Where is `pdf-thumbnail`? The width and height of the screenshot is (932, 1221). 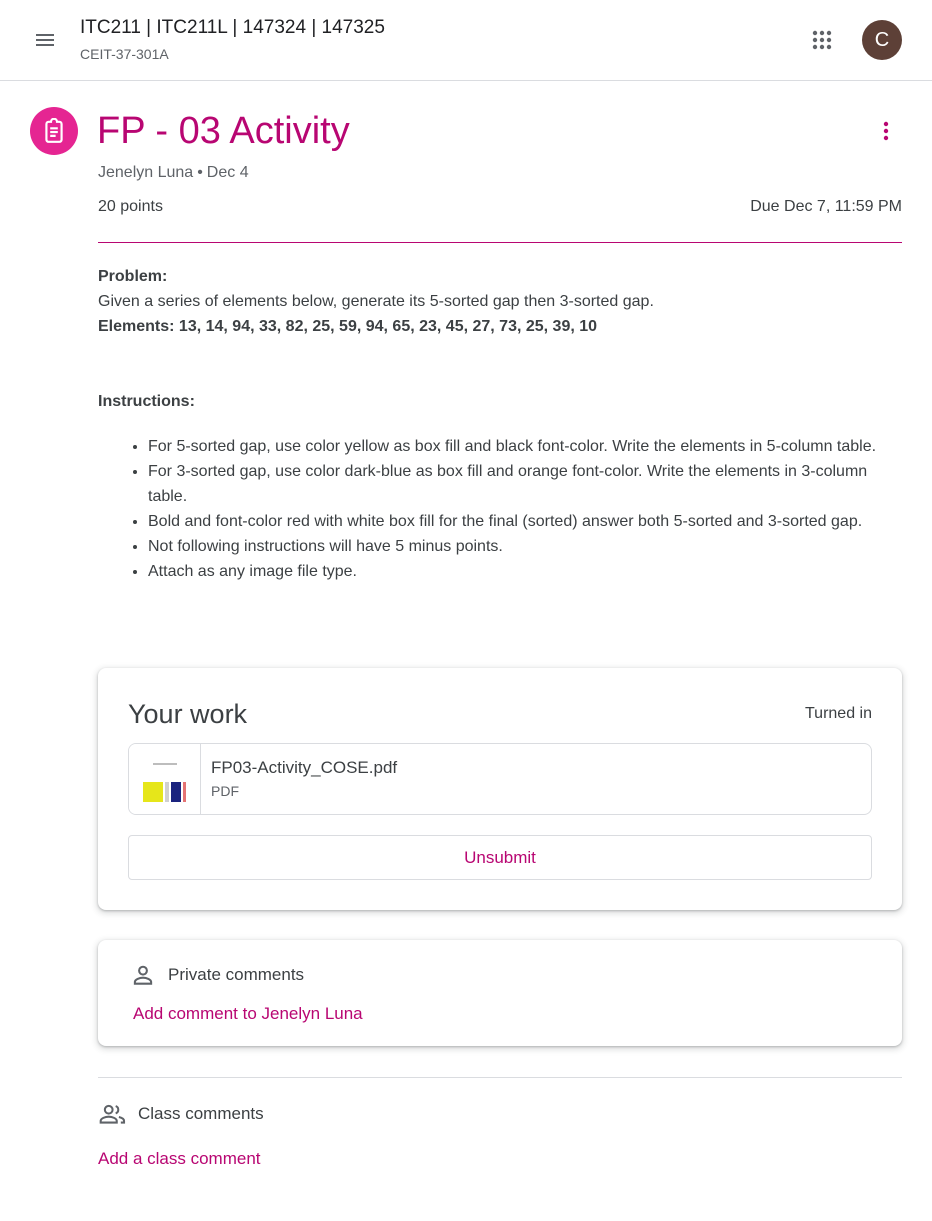
pdf-thumbnail is located at coordinates (165, 779).